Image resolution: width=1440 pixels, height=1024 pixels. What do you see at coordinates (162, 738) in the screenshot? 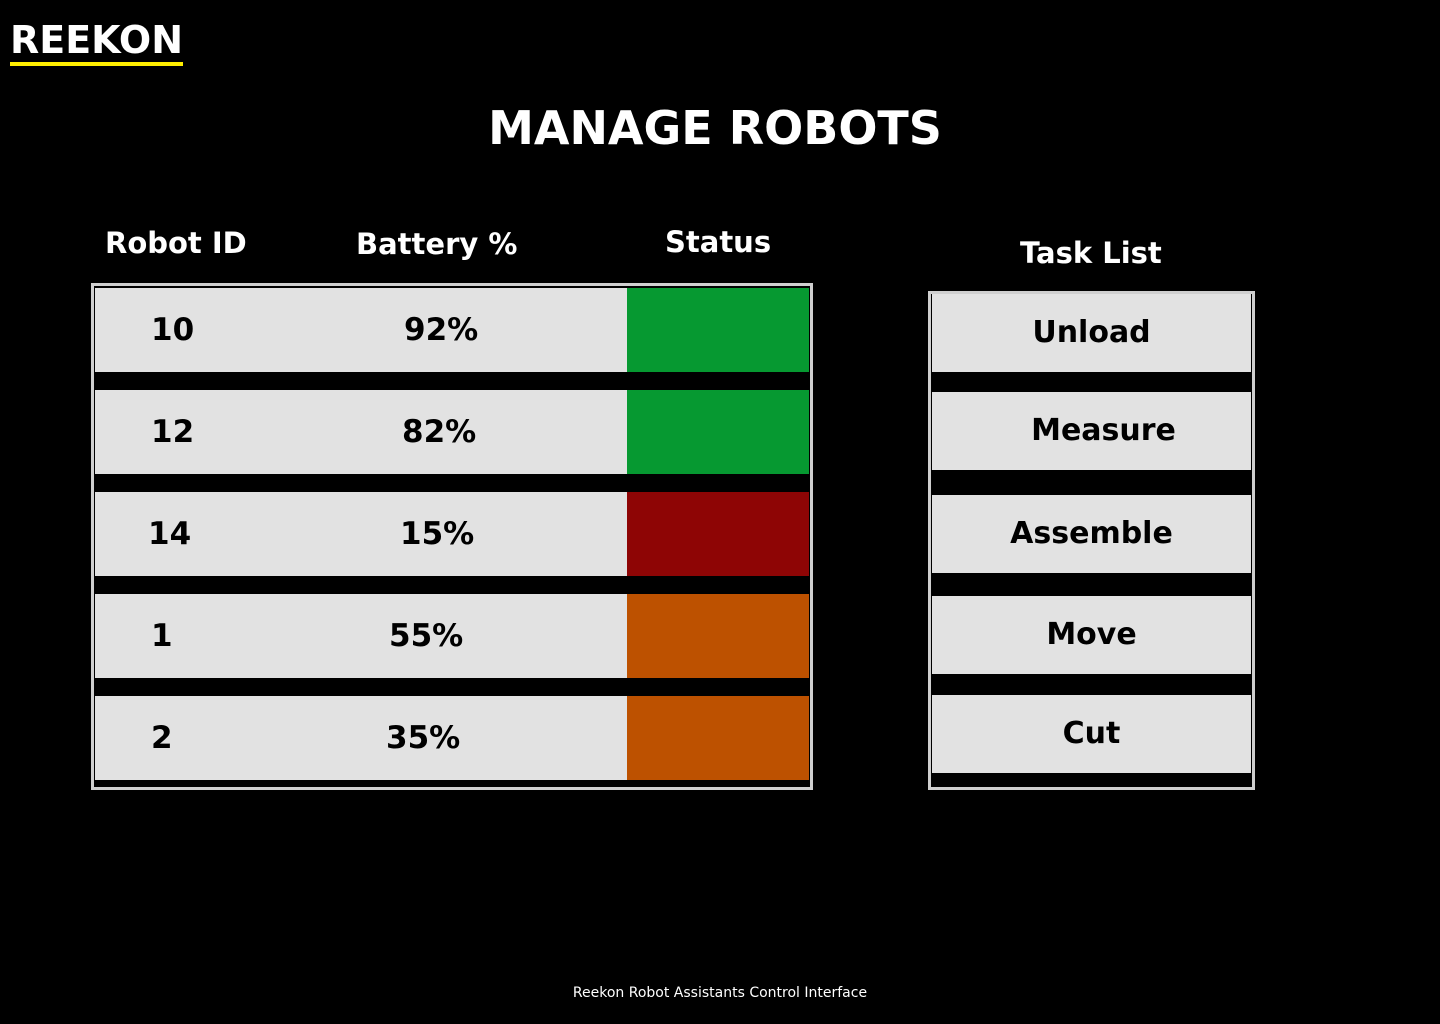
I see `robot-id: 2` at bounding box center [162, 738].